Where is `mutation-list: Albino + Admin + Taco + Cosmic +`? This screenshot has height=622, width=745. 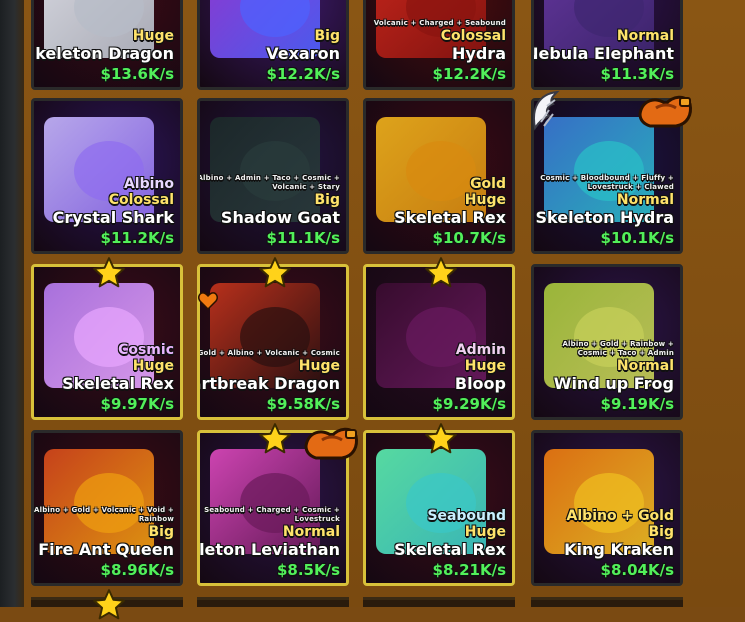
mutation-list: Albino + Admin + Taco + Cosmic + is located at coordinates (268, 178).